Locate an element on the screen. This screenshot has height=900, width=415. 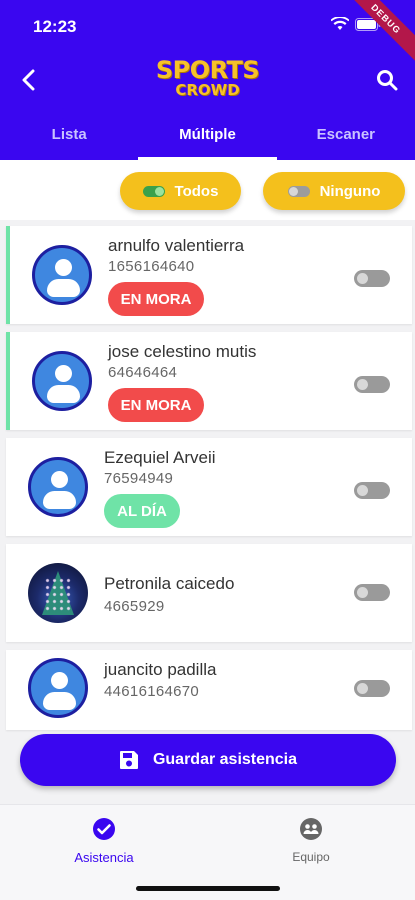
member-id: 44616164670 is located at coordinates (152, 691).